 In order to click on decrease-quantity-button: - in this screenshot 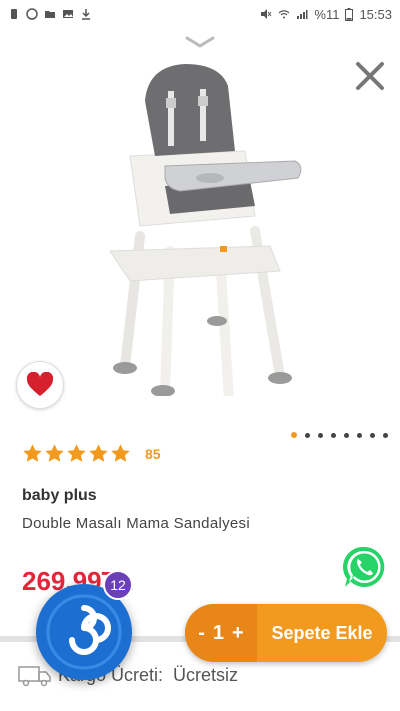, I will do `click(201, 633)`.